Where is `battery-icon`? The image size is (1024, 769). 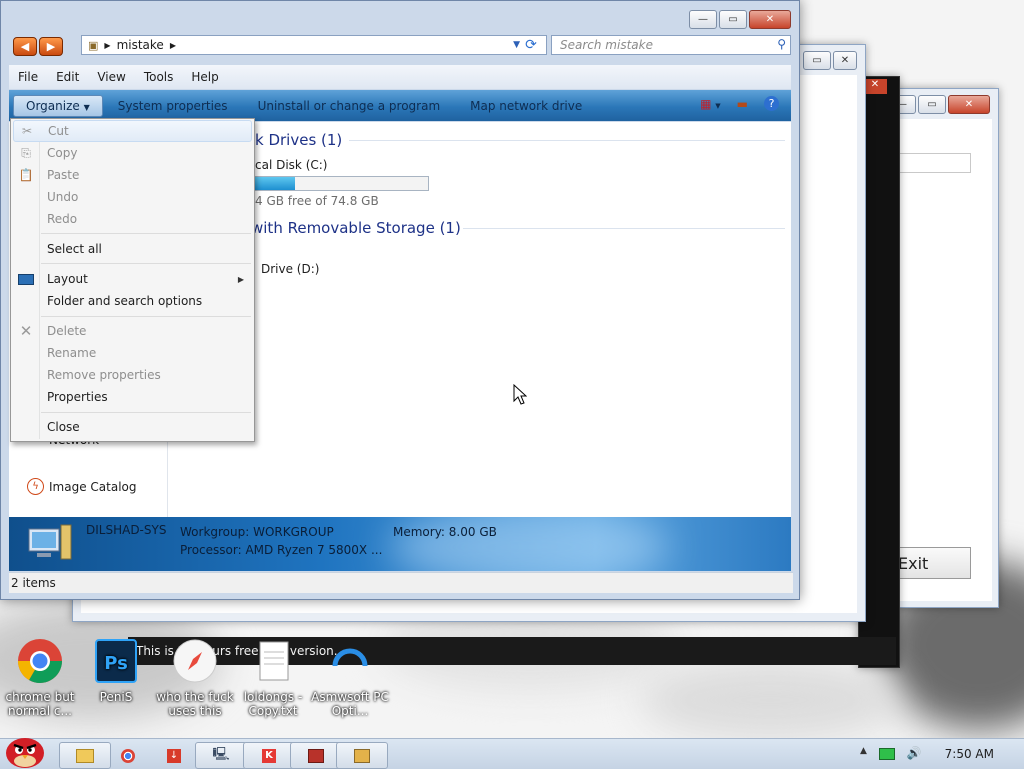
battery-icon is located at coordinates (886, 754).